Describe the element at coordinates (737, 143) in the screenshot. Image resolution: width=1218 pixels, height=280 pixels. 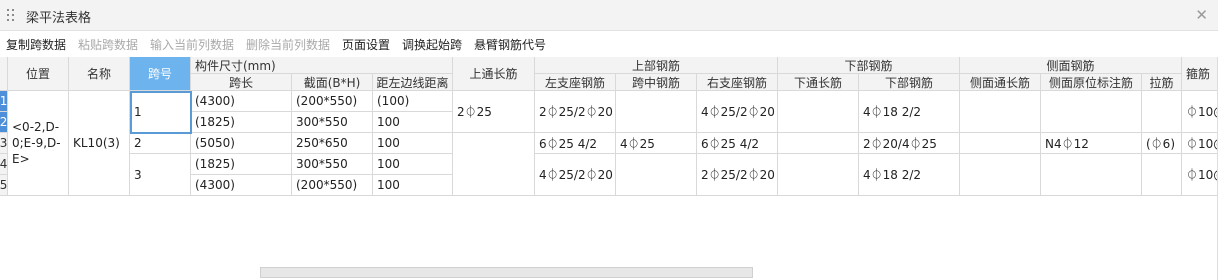
I see `right-support-cell: 6⏀25 4/2` at that location.